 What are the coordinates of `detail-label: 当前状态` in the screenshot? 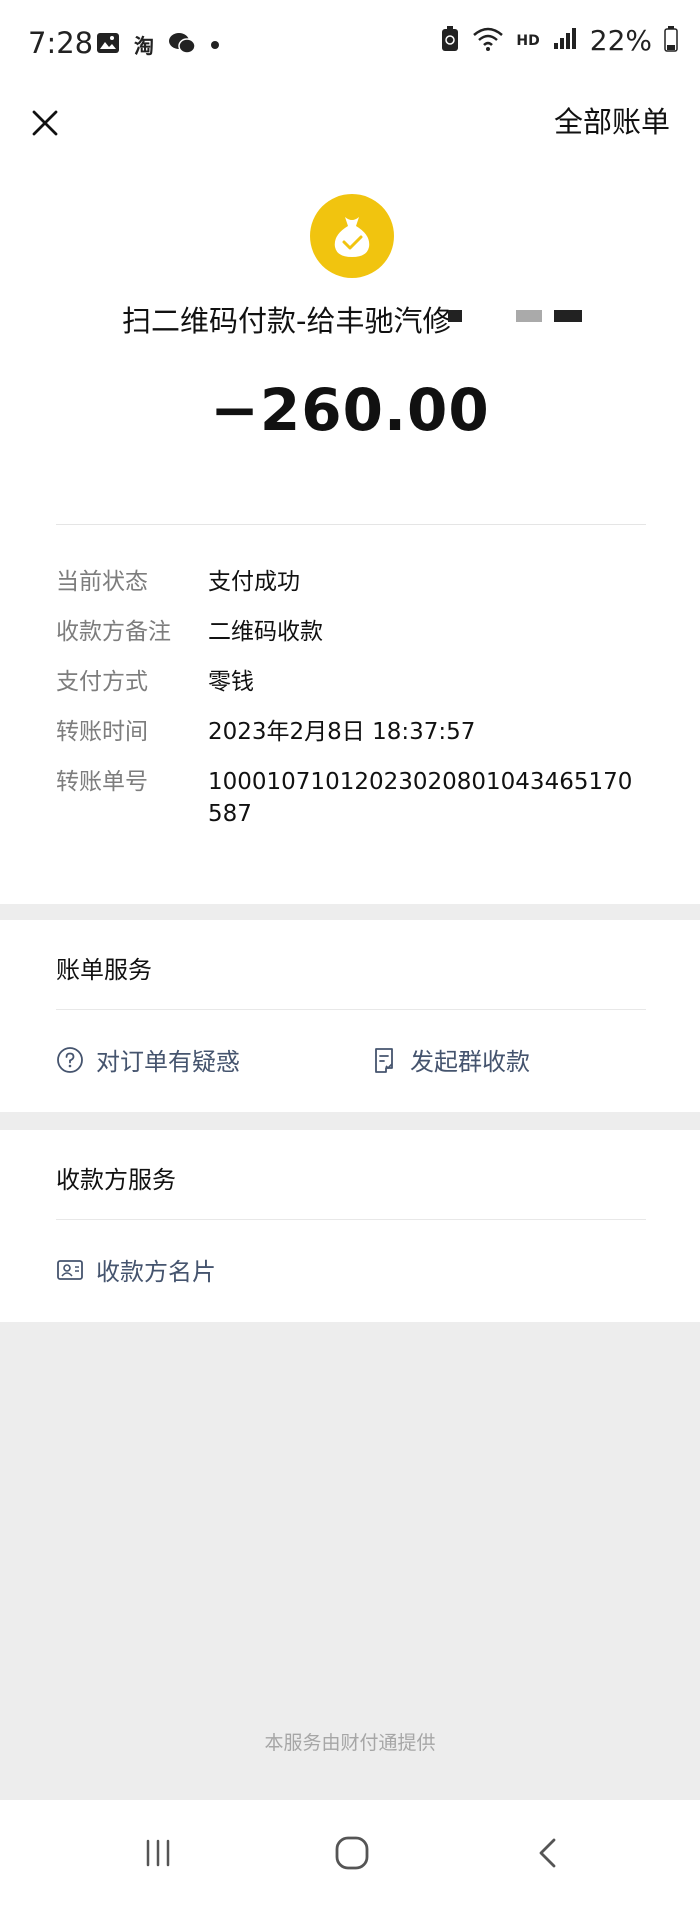 It's located at (102, 582).